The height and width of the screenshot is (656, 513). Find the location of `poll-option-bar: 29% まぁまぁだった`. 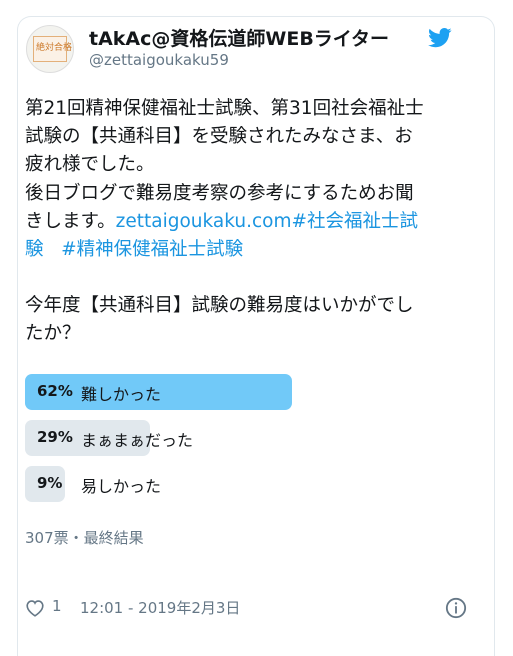

poll-option-bar: 29% まぁまぁだった is located at coordinates (109, 438).